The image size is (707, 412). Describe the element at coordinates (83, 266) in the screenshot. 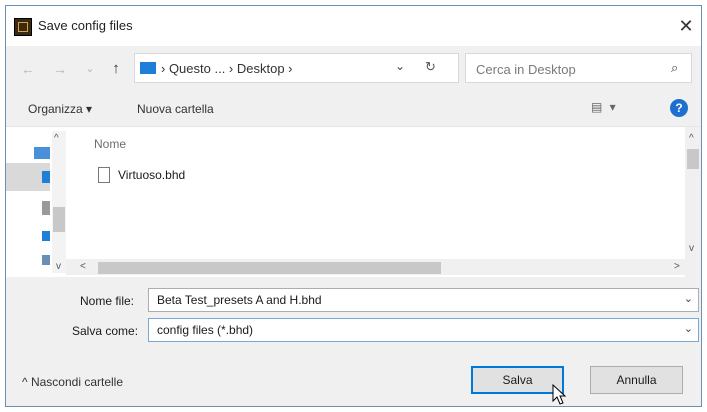

I see `scroll-left-arrow-icon: <` at that location.